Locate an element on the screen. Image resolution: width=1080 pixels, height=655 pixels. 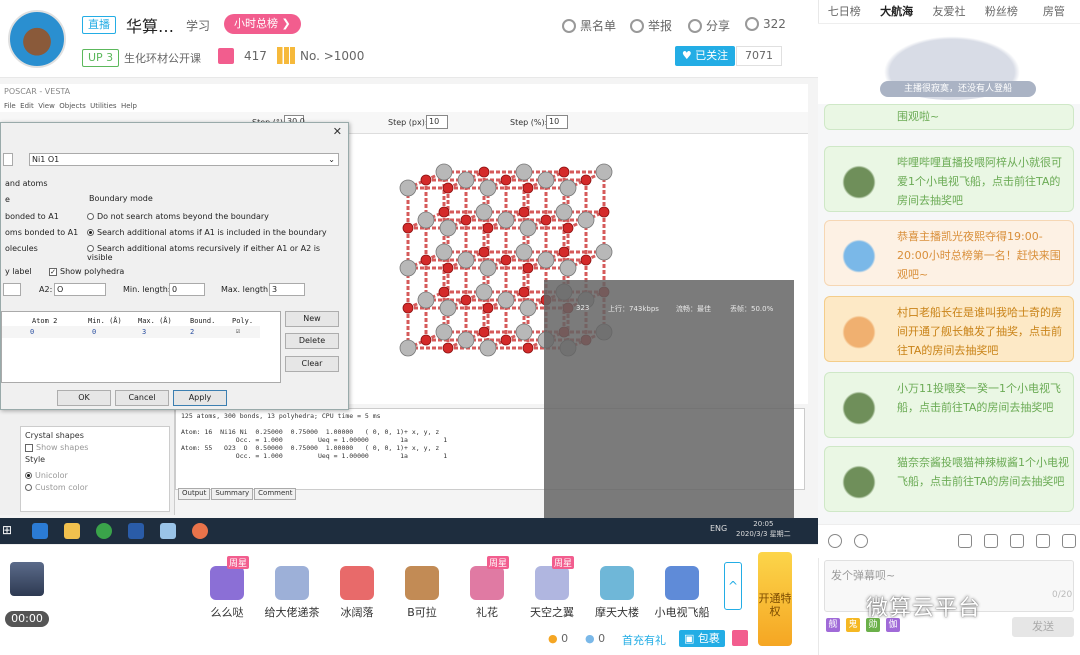
card-text: 村口老船长在是谁叫我哈士奇的房间开通了舰长触发了抽奖，点击前往TA的房间去抽奖吧 is located at coordinates (979, 331).